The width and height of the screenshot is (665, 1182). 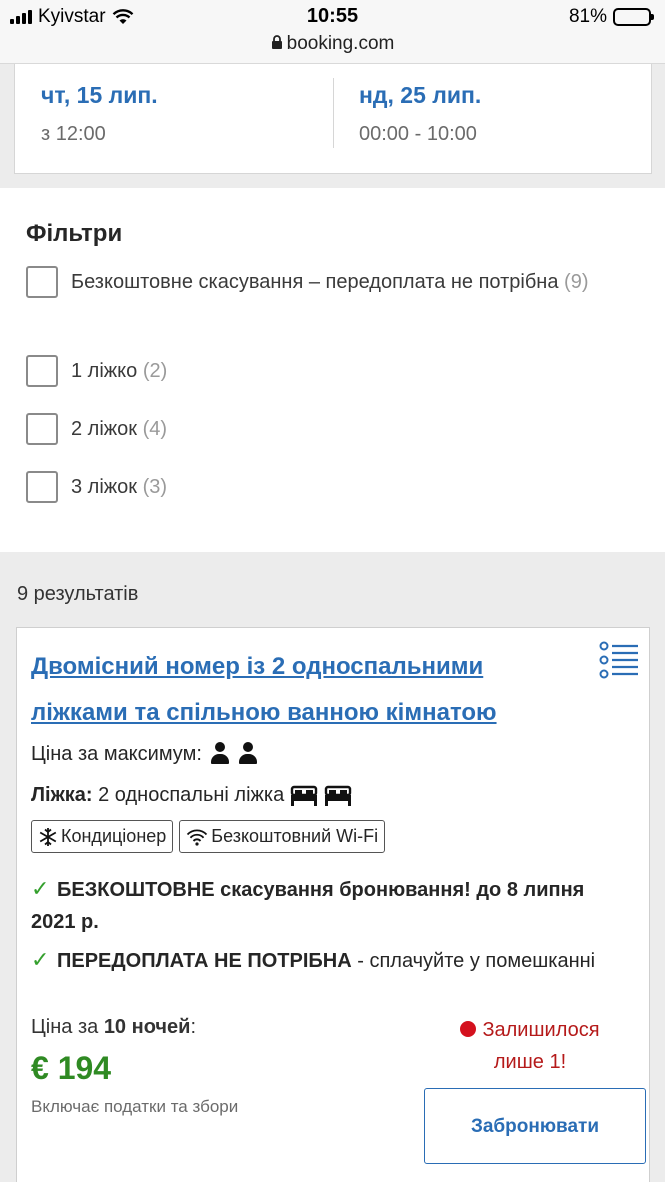 What do you see at coordinates (104, 429) in the screenshot?
I see `filter-text: 2 ліжок` at bounding box center [104, 429].